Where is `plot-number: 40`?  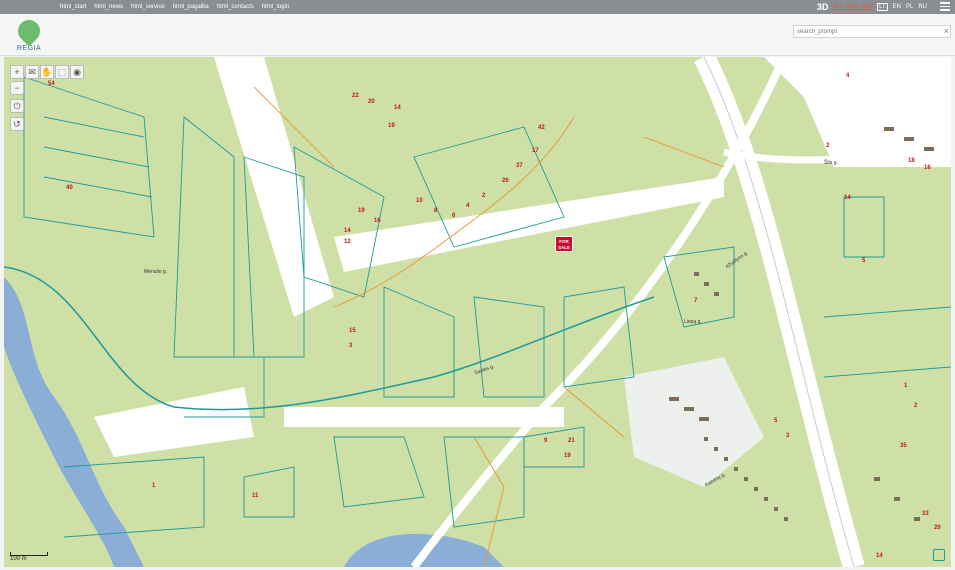 plot-number: 40 is located at coordinates (69, 188).